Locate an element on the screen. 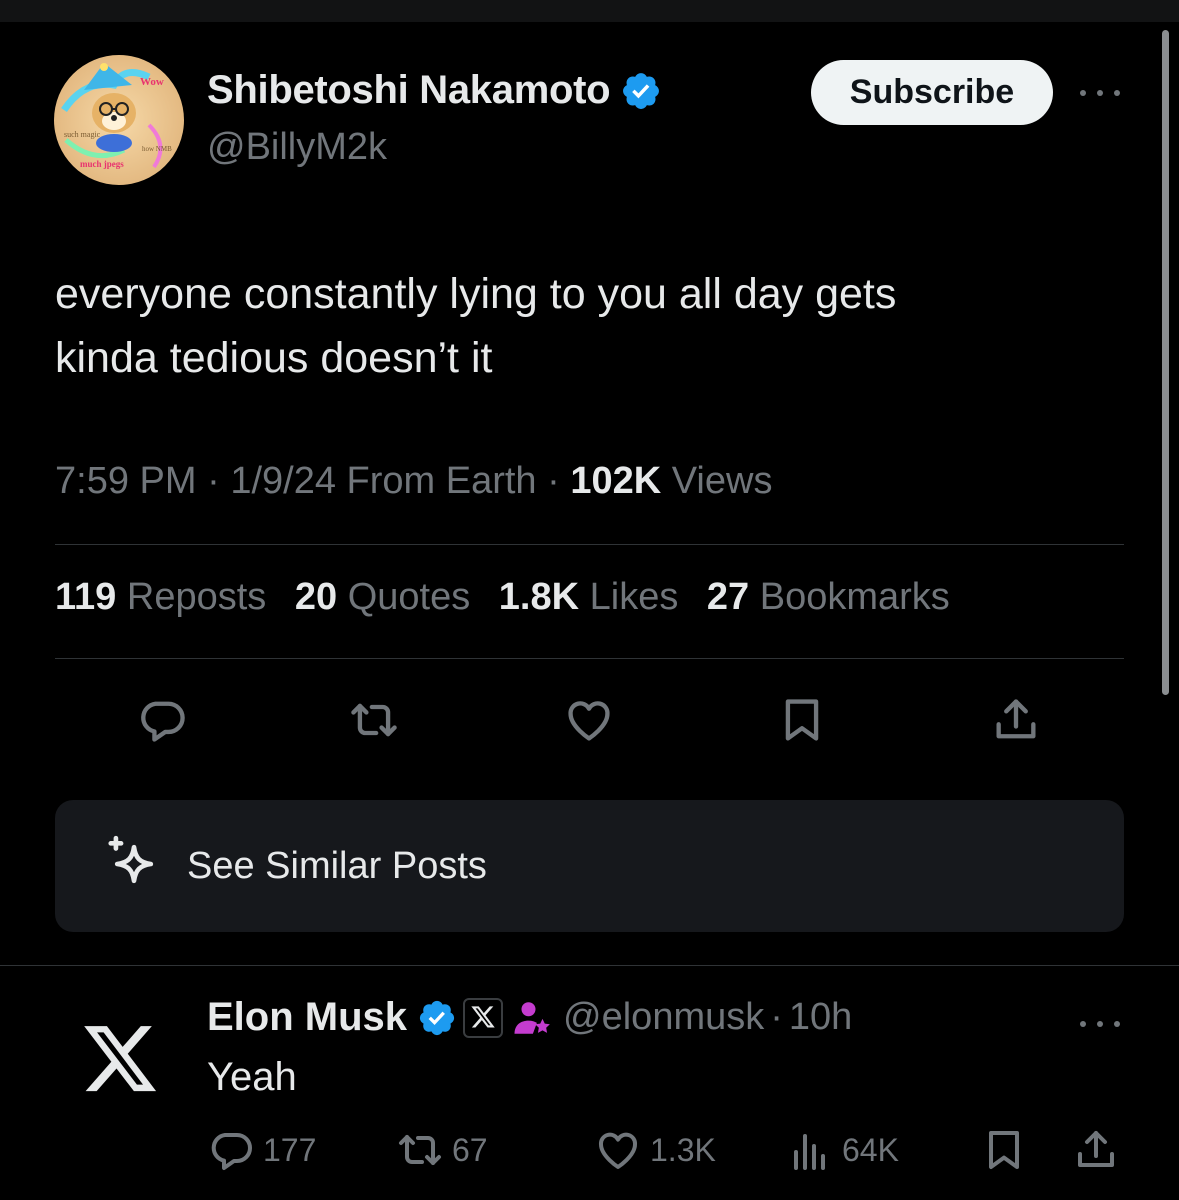  stat-likes: 1.8K Likes is located at coordinates (589, 597).